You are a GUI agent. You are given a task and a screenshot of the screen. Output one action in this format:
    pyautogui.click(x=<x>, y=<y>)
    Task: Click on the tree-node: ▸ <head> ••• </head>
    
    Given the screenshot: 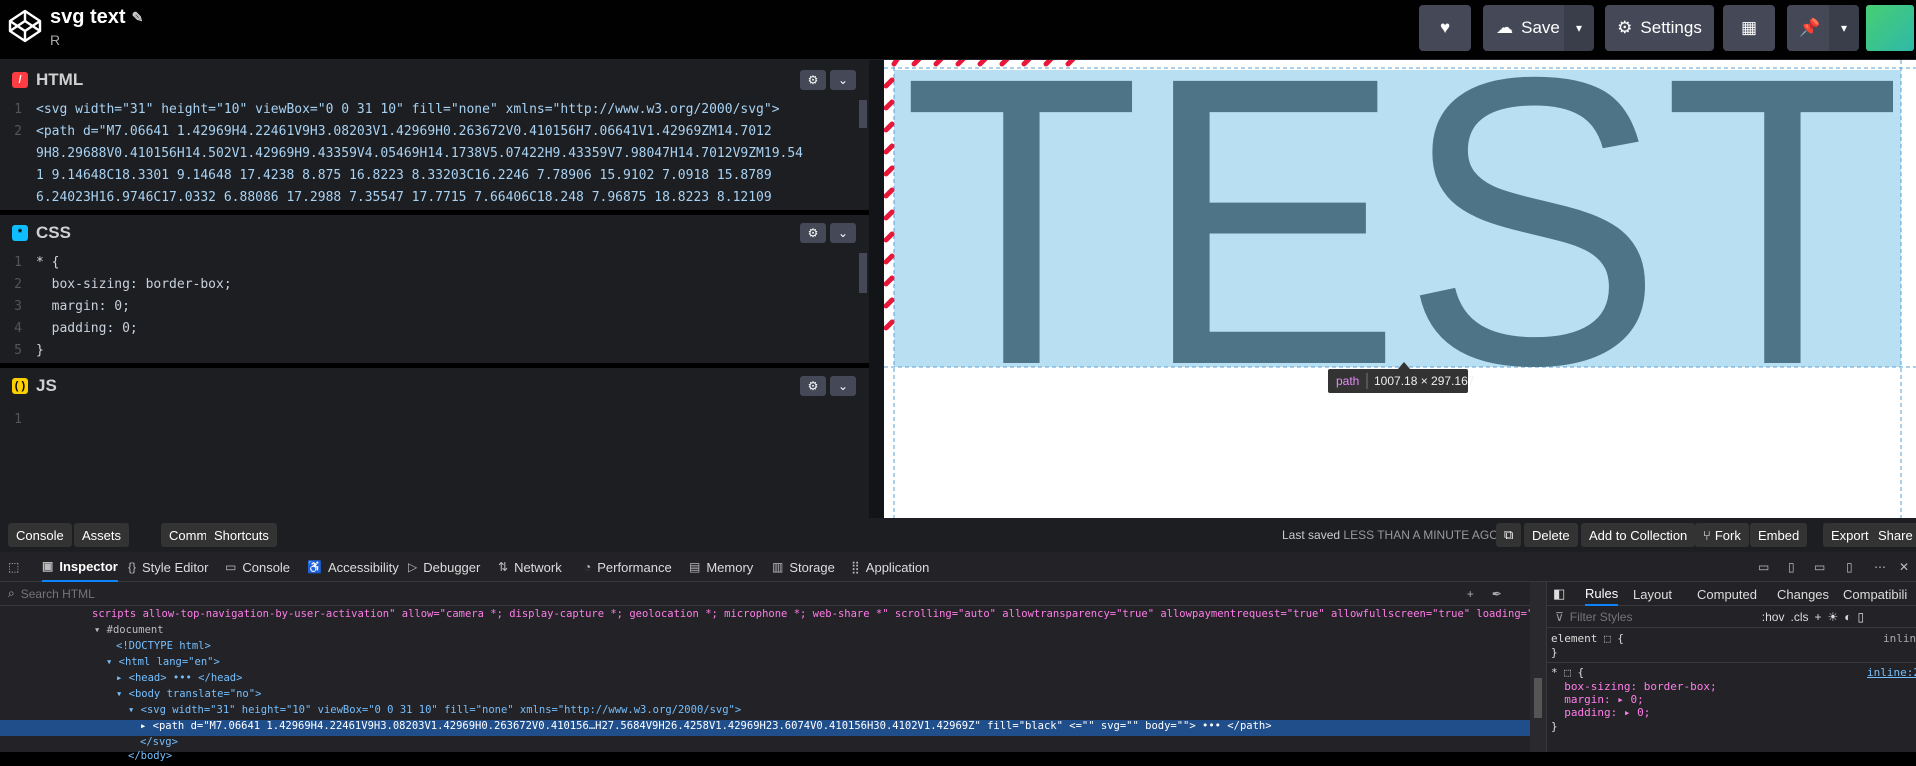 What is the action you would take?
    pyautogui.click(x=179, y=680)
    